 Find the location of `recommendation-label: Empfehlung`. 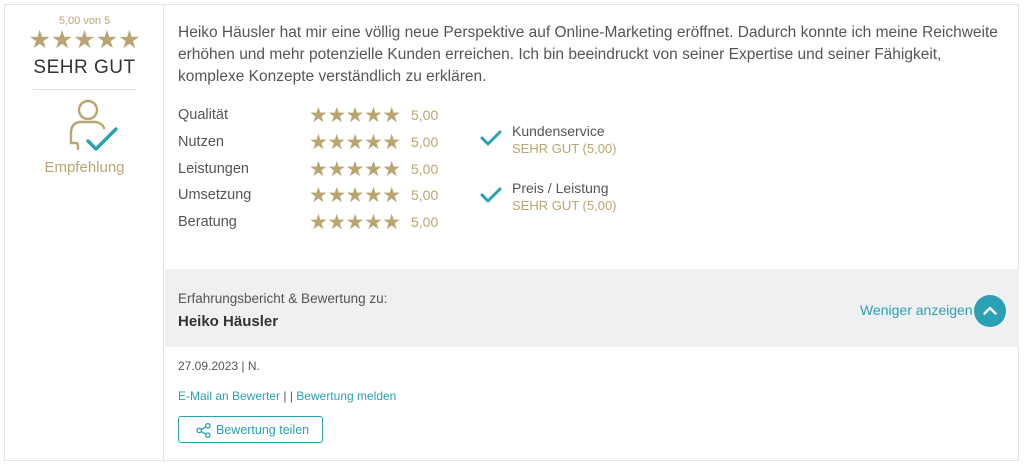

recommendation-label: Empfehlung is located at coordinates (84, 167).